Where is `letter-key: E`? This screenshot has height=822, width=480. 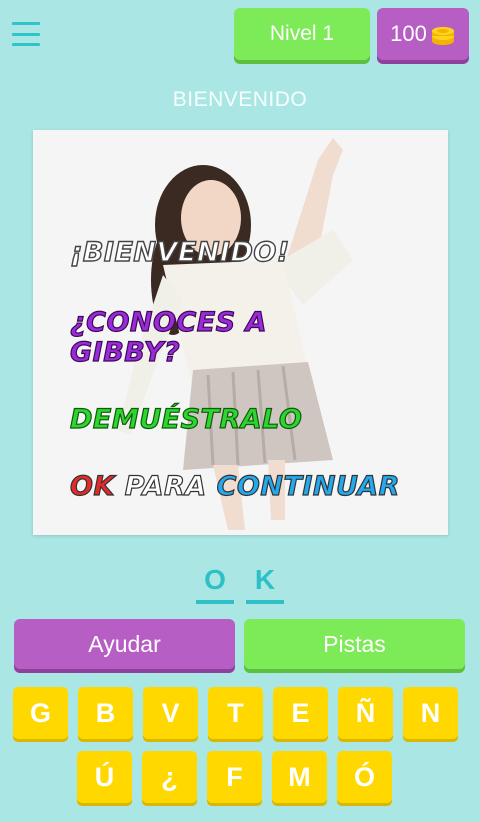
letter-key: E is located at coordinates (300, 713).